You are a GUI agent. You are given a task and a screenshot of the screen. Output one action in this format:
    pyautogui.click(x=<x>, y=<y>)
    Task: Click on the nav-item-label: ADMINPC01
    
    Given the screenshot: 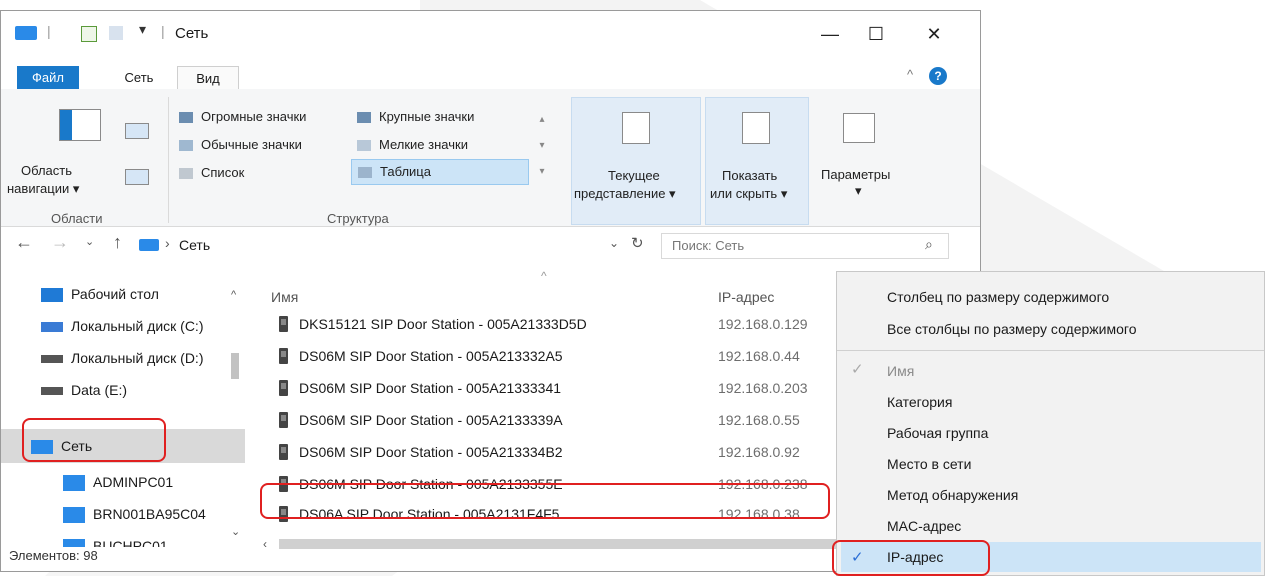 What is the action you would take?
    pyautogui.click(x=133, y=482)
    